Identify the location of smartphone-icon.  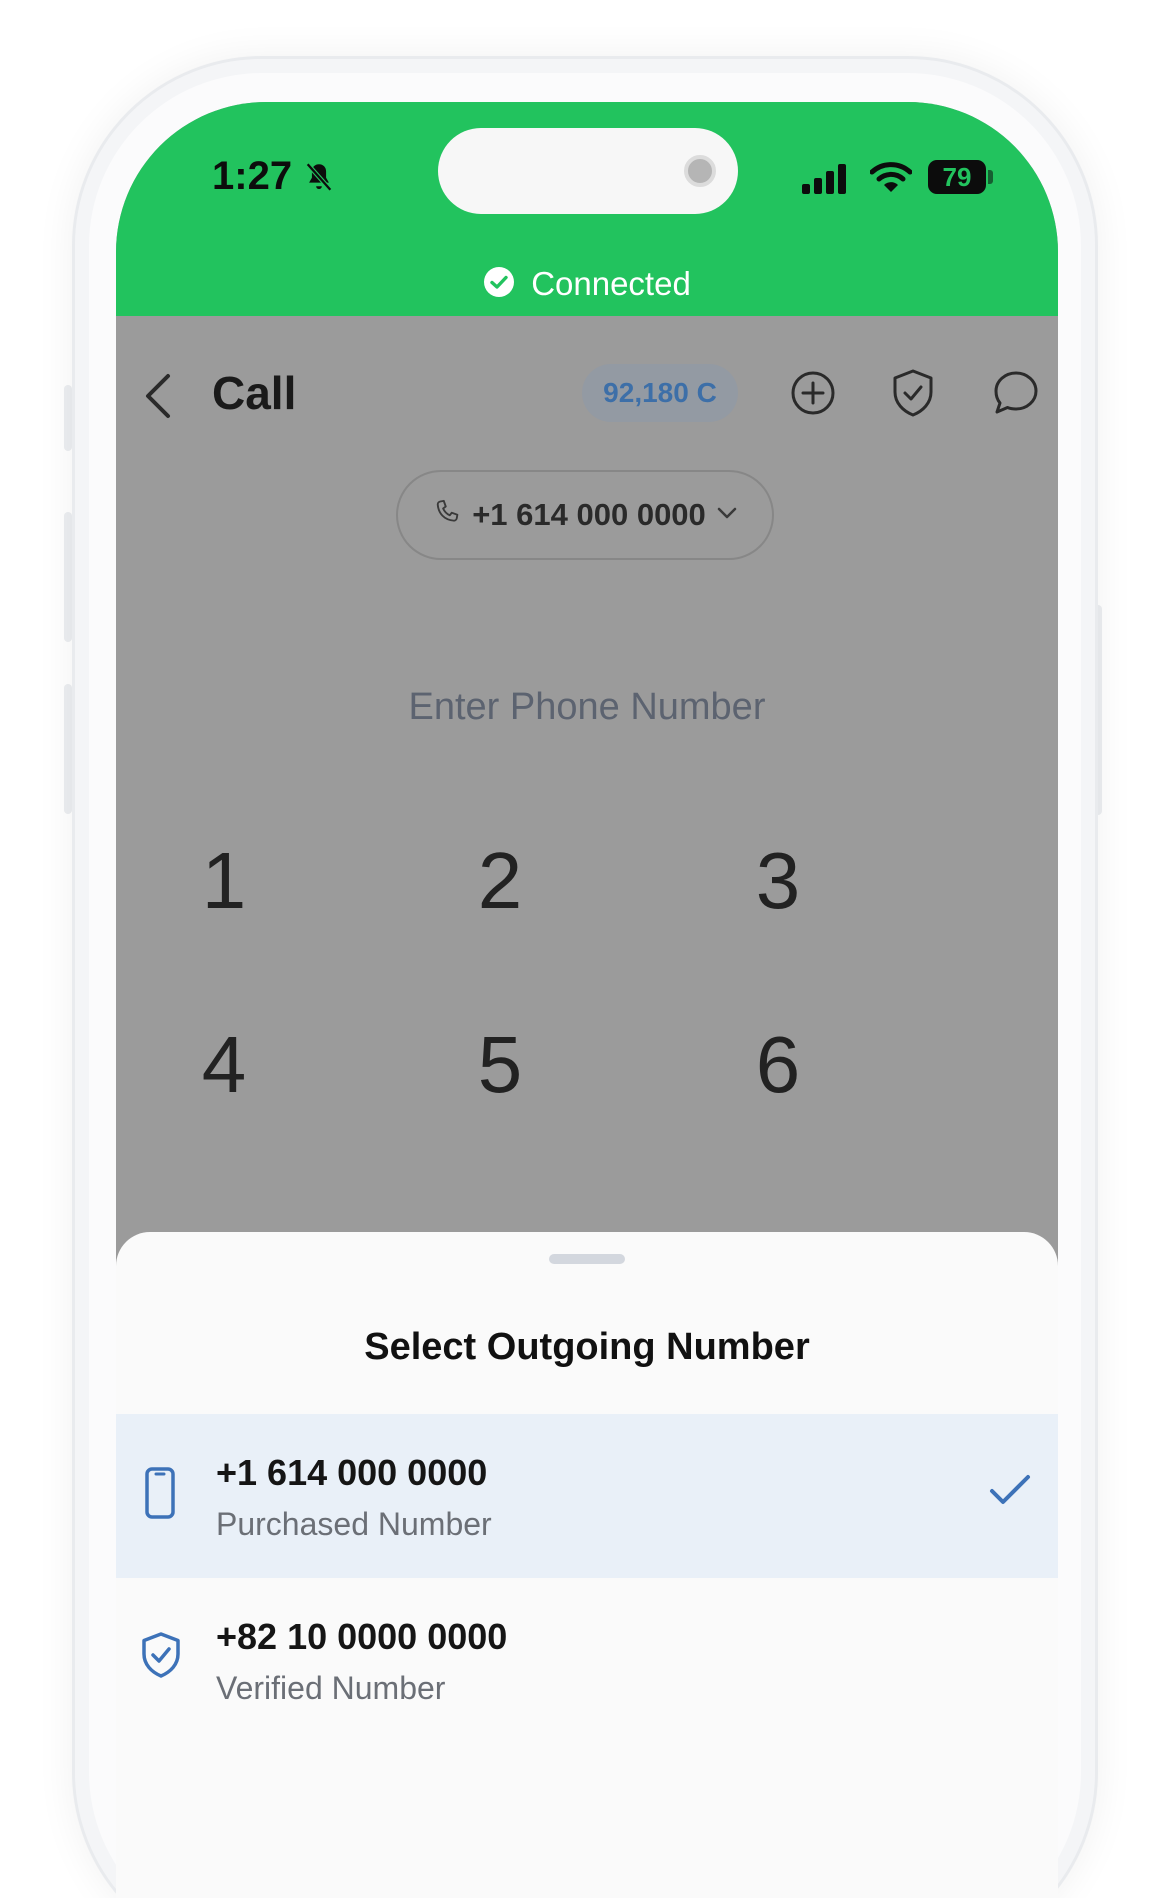
(160, 1495).